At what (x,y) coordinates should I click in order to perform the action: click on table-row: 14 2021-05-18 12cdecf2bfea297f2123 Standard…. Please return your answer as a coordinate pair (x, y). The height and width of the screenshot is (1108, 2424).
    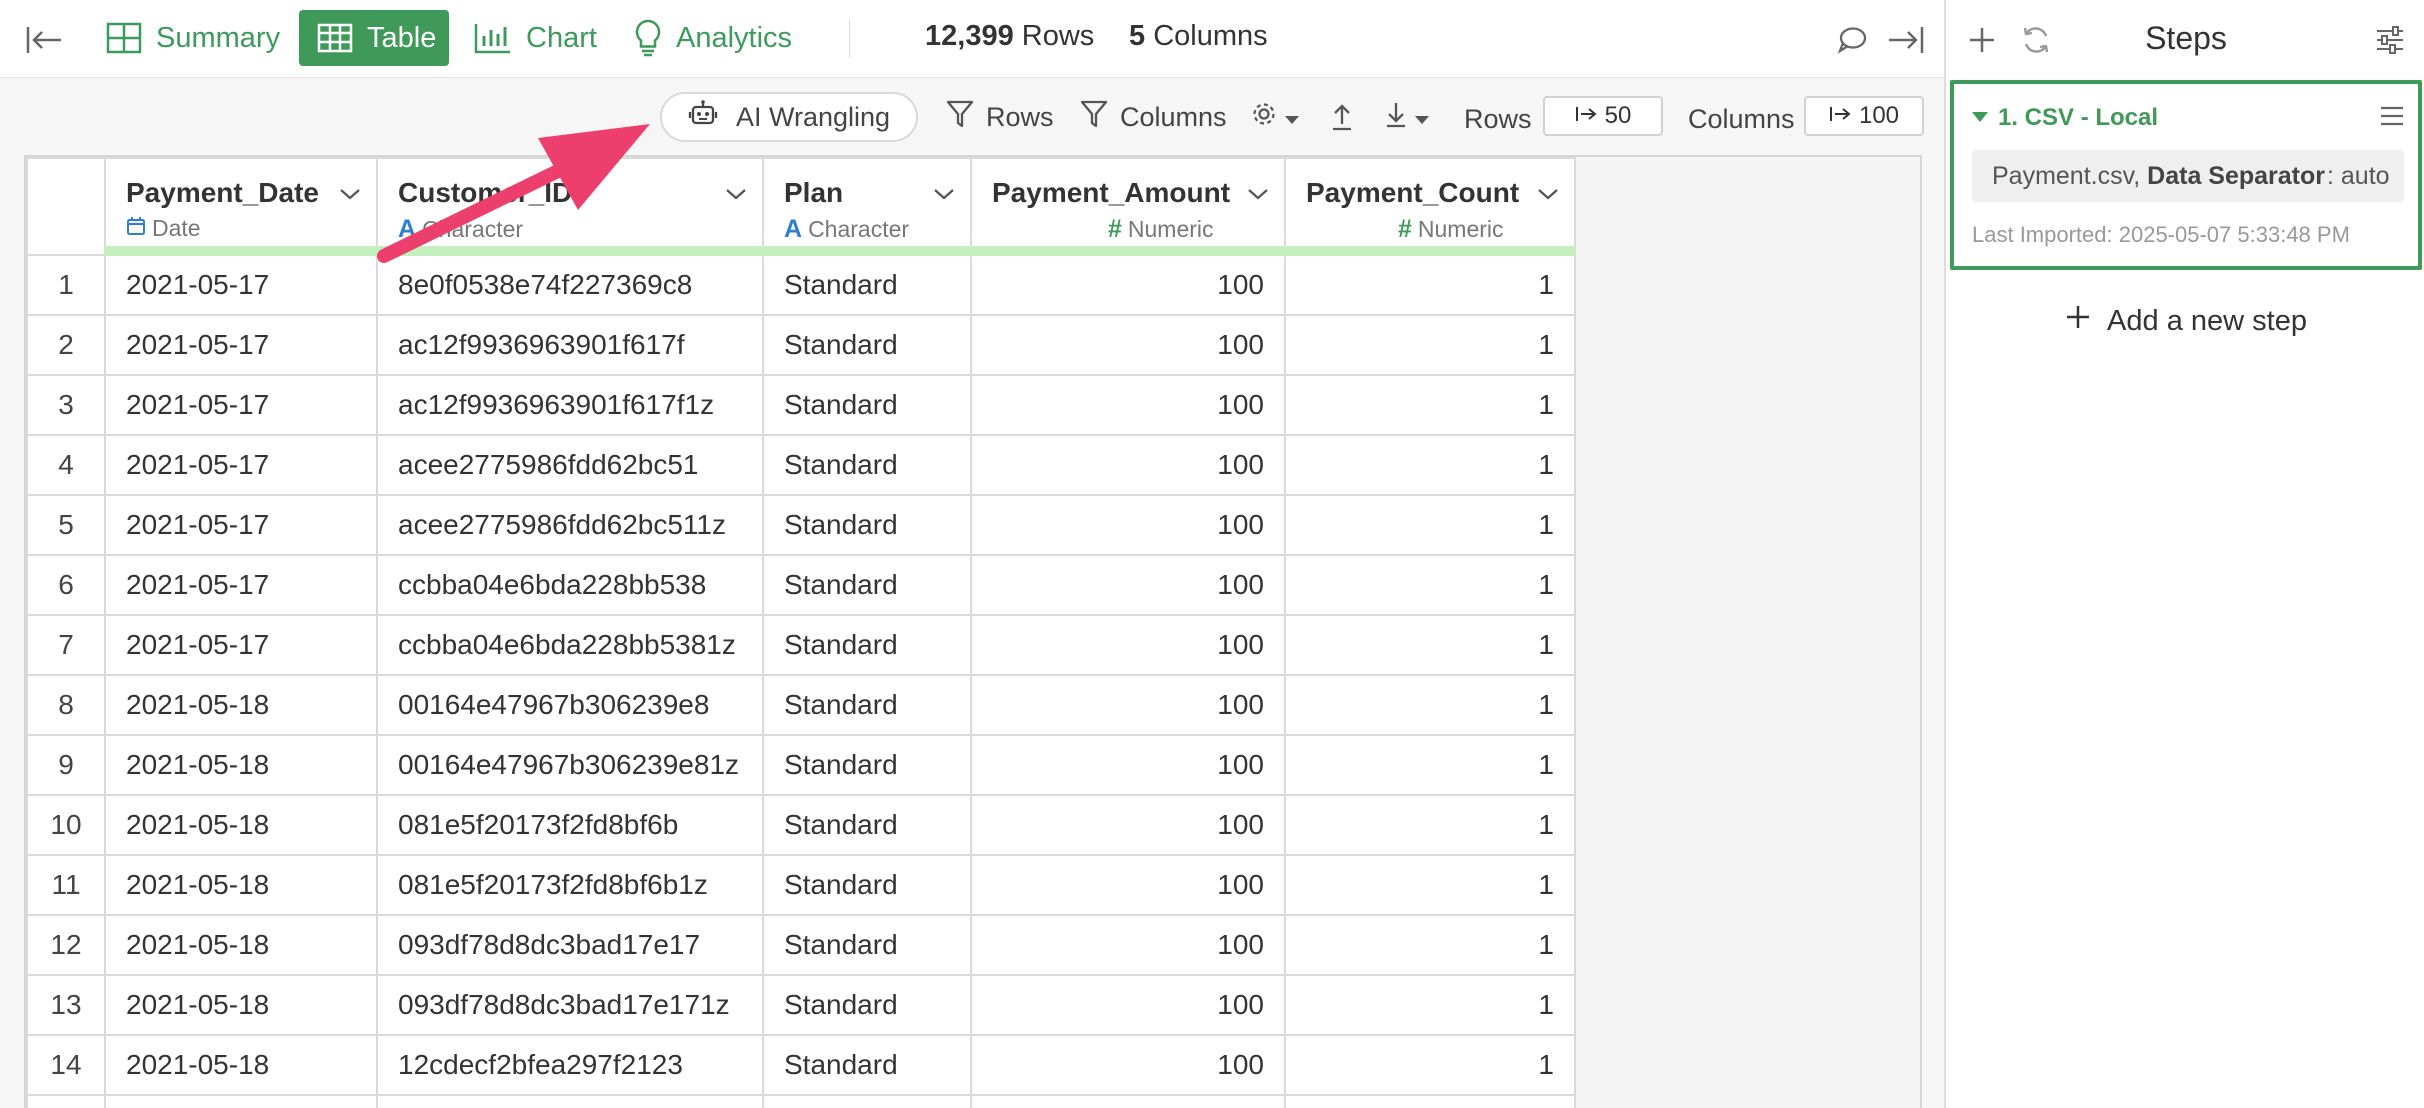
    Looking at the image, I should click on (801, 1065).